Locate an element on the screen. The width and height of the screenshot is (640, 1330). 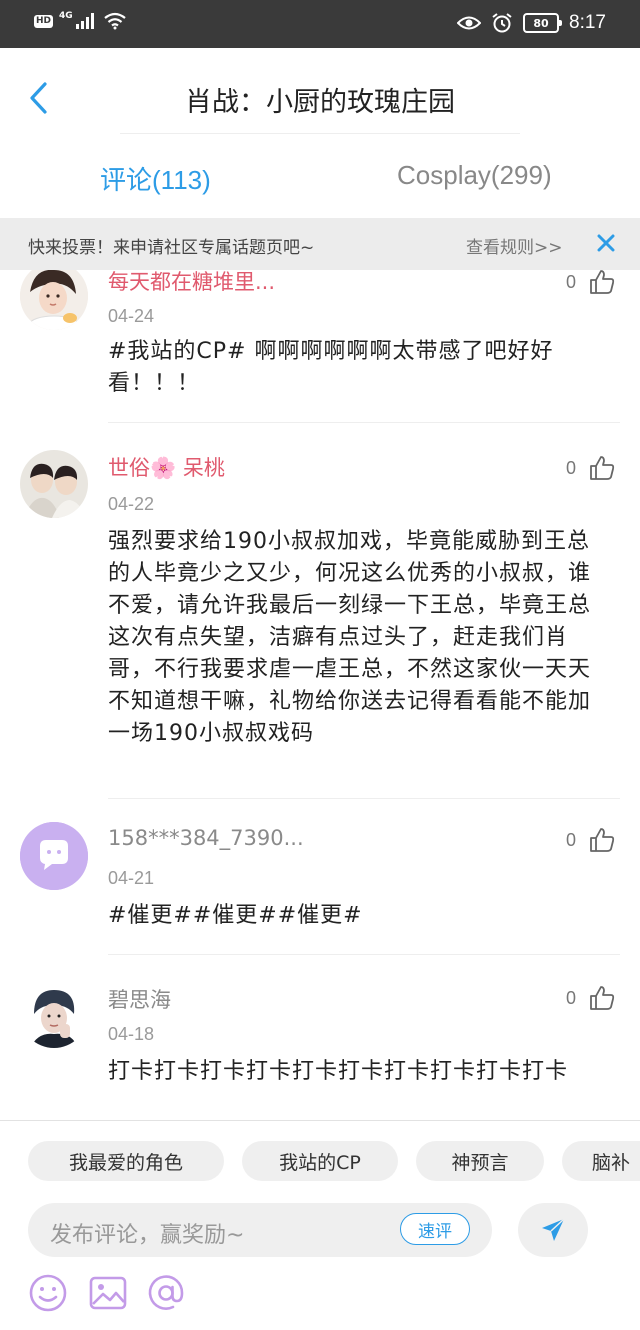
close-icon is located at coordinates (606, 243).